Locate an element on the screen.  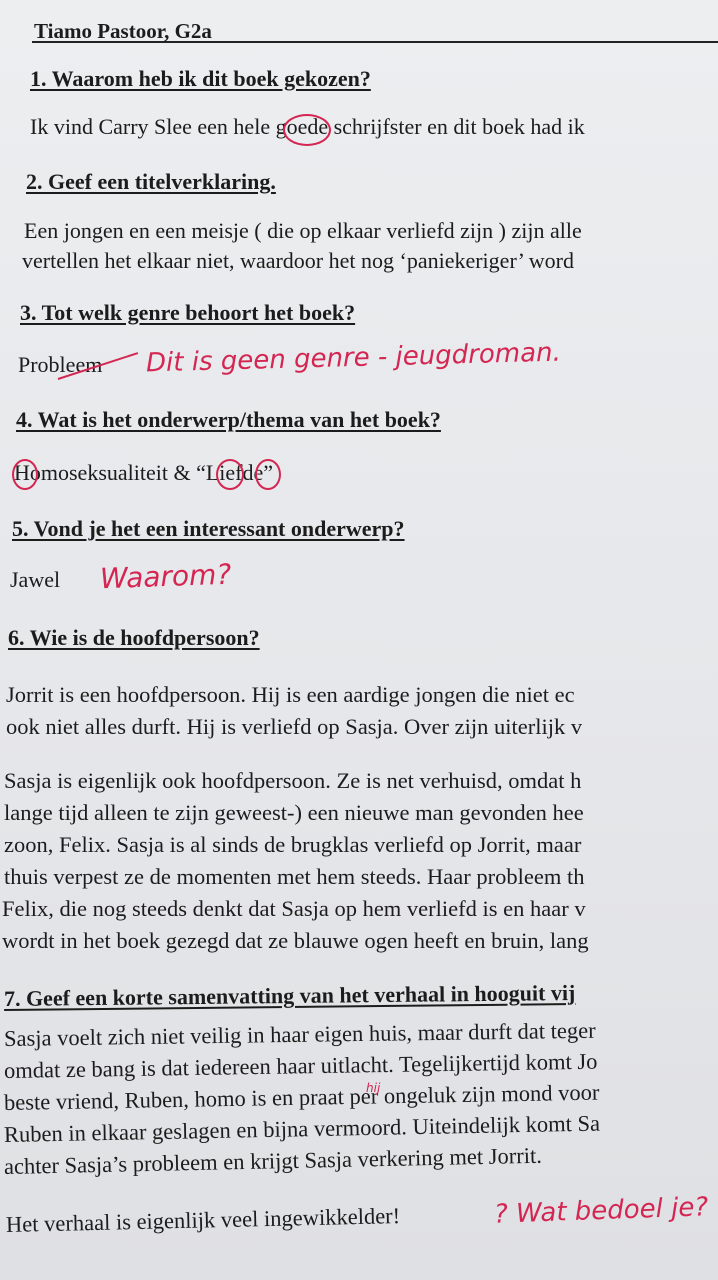
red-circle-ampersand is located at coordinates (230, 474).